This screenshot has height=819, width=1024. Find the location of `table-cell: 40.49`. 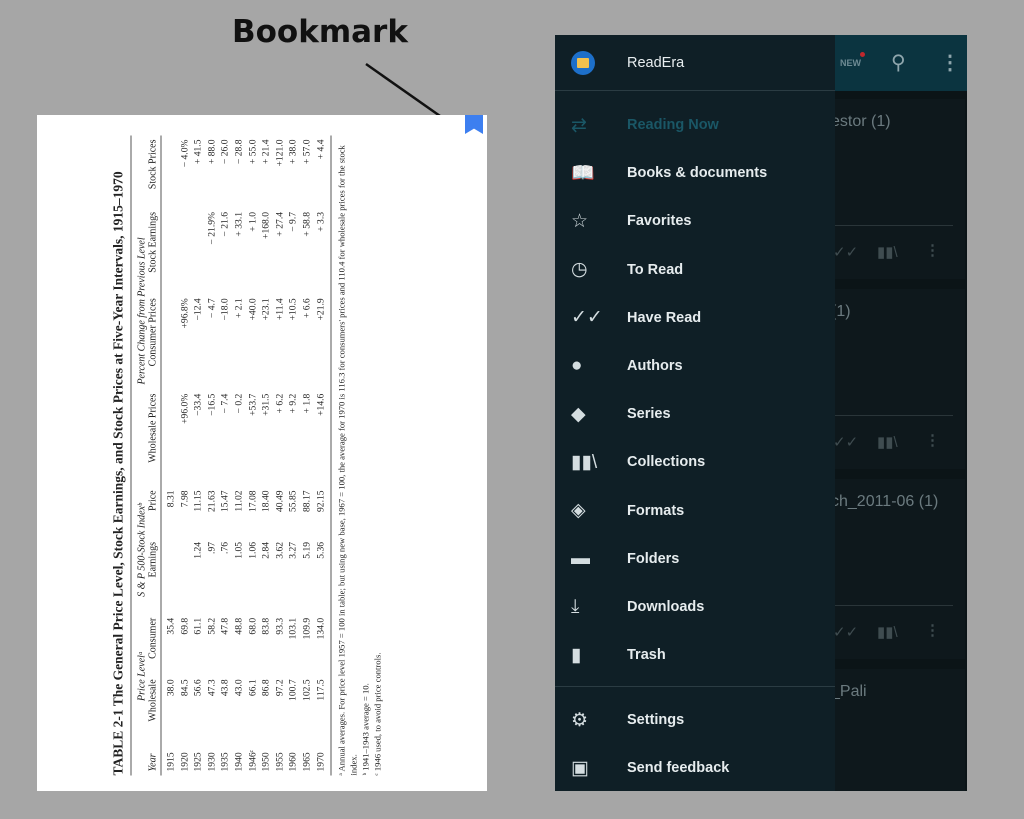

table-cell: 40.49 is located at coordinates (280, 501).